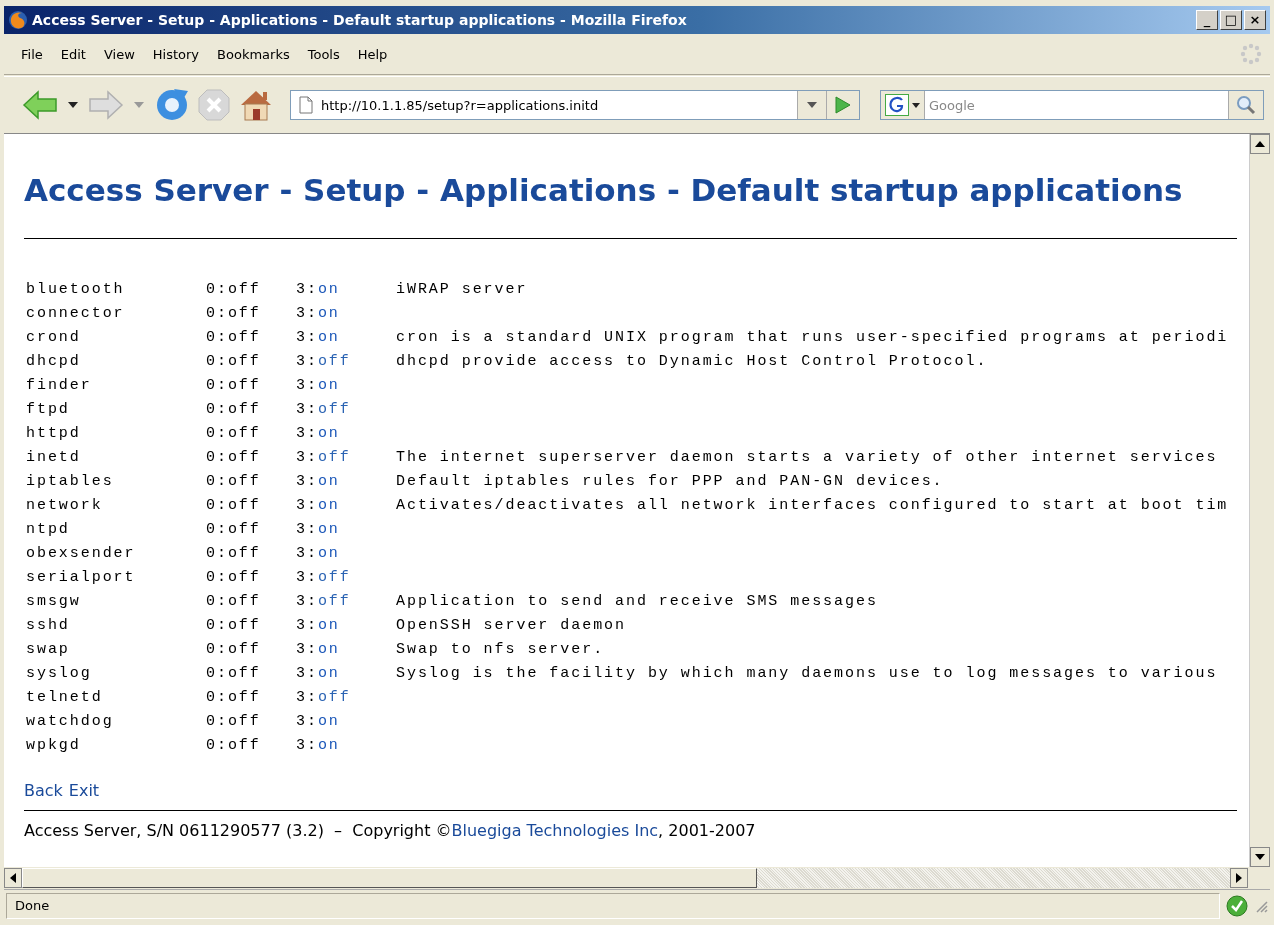  I want to click on search-engine-button, so click(903, 105).